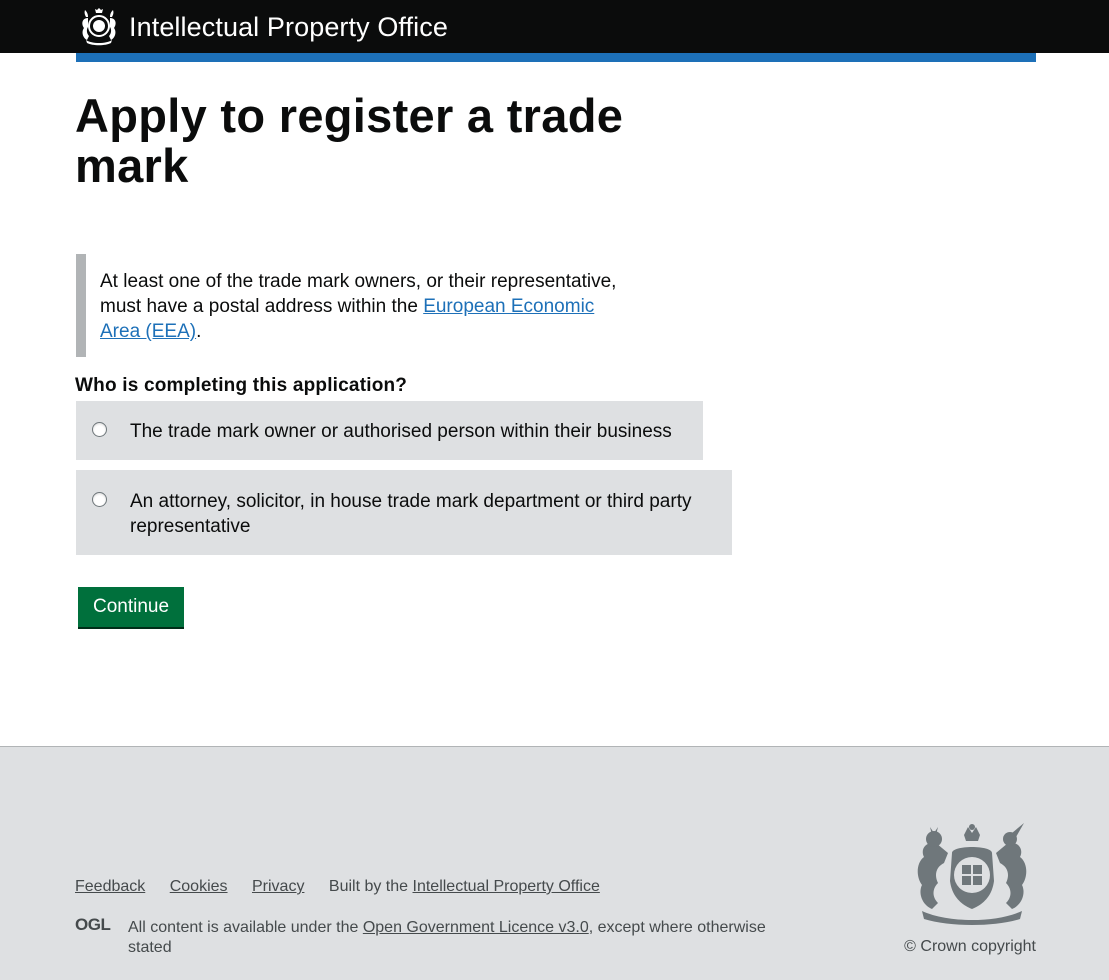 The width and height of the screenshot is (1109, 980). What do you see at coordinates (556, 57) in the screenshot?
I see `header-accent-bar` at bounding box center [556, 57].